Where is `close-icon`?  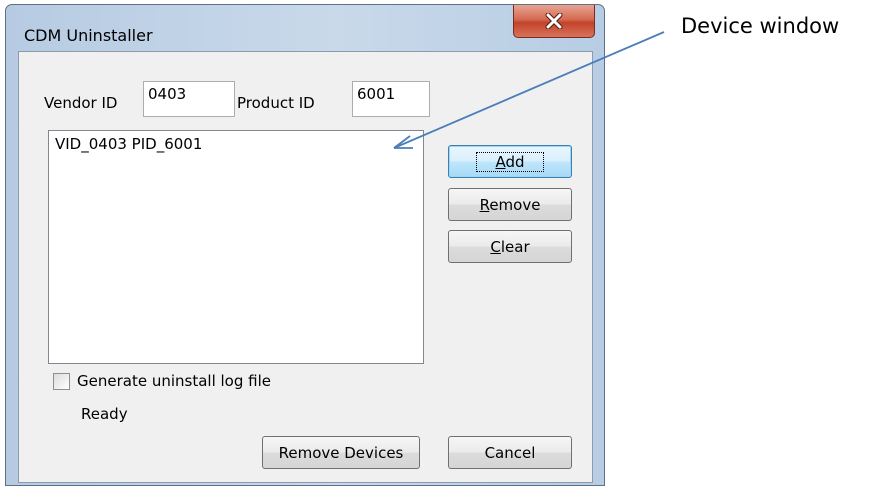
close-icon is located at coordinates (554, 21).